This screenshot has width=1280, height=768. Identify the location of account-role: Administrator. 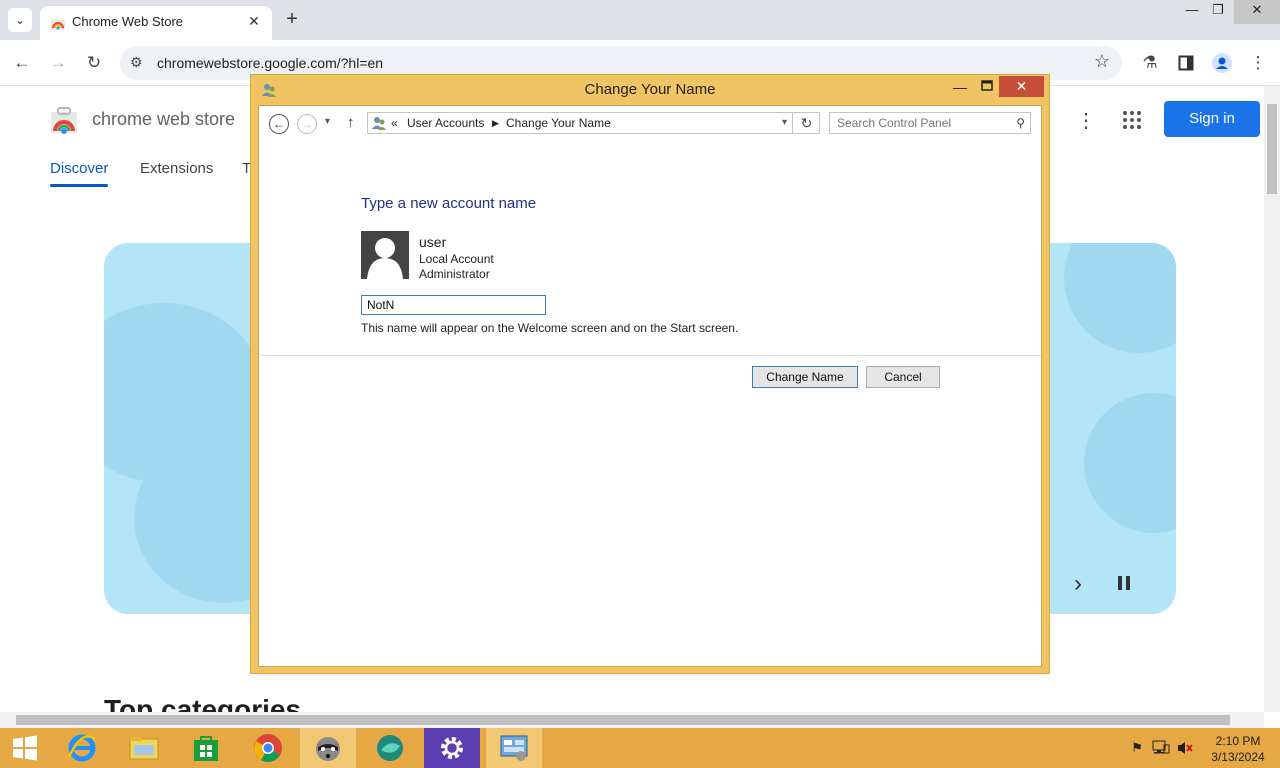
(454, 274).